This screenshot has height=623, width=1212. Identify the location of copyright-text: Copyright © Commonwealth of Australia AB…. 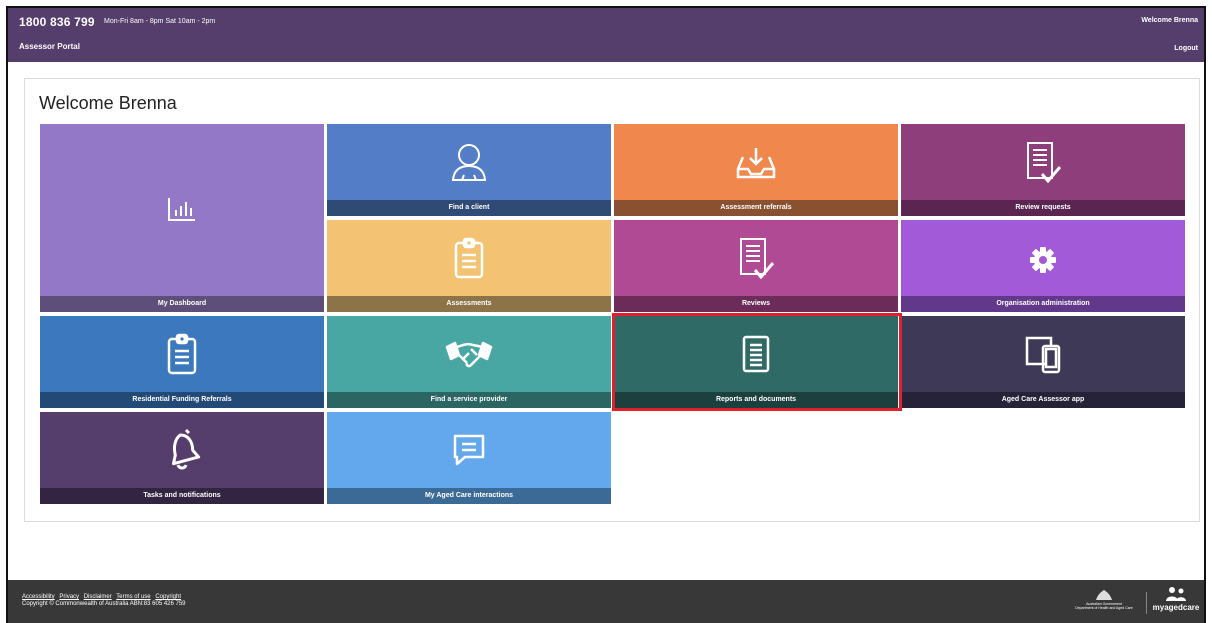
(104, 604).